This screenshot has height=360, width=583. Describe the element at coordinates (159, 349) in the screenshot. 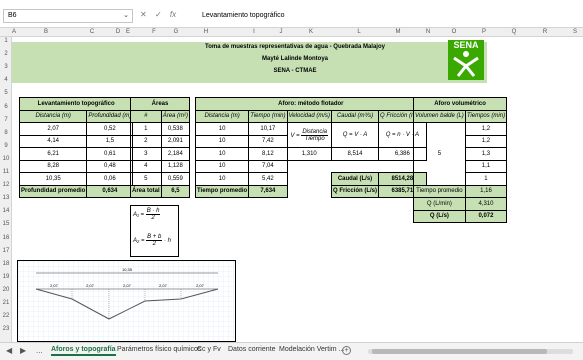

I see `tab-parametros-fisico-quimicos: Parámetros físico químicos` at that location.